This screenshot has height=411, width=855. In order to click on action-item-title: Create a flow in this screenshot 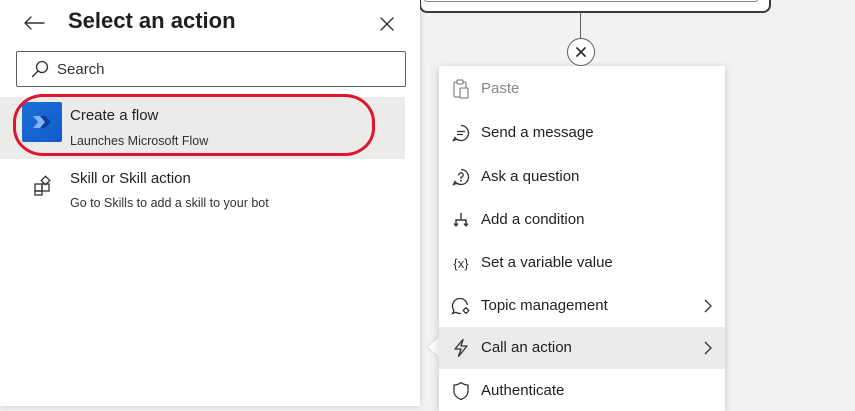, I will do `click(114, 115)`.